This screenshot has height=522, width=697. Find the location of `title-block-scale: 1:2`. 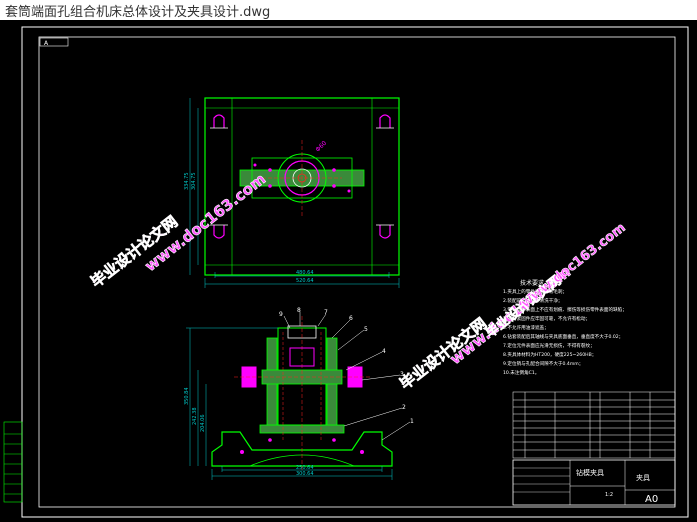

title-block-scale: 1:2 is located at coordinates (609, 495).